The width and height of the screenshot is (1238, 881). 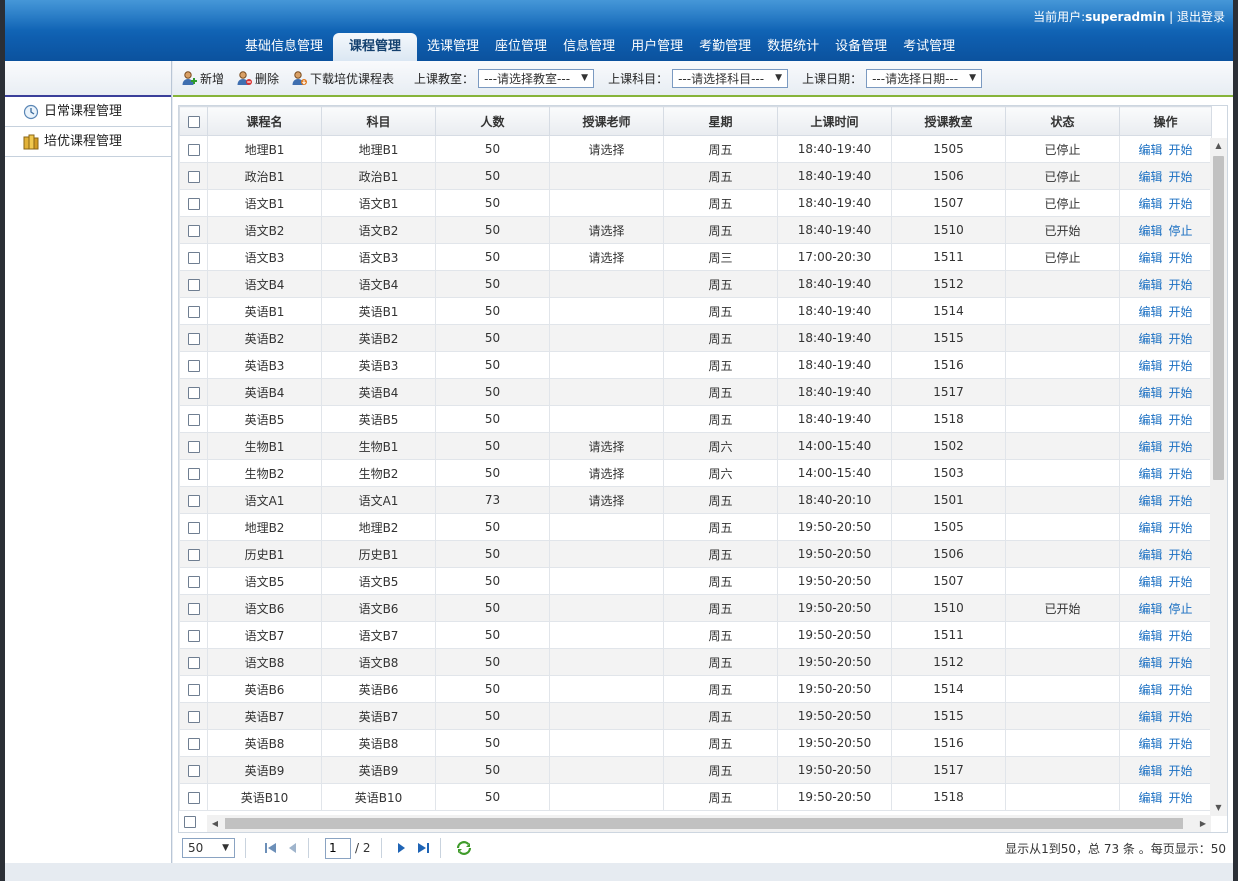 What do you see at coordinates (536, 78) in the screenshot?
I see `classroom-select: ---请选择教室--- ▼` at bounding box center [536, 78].